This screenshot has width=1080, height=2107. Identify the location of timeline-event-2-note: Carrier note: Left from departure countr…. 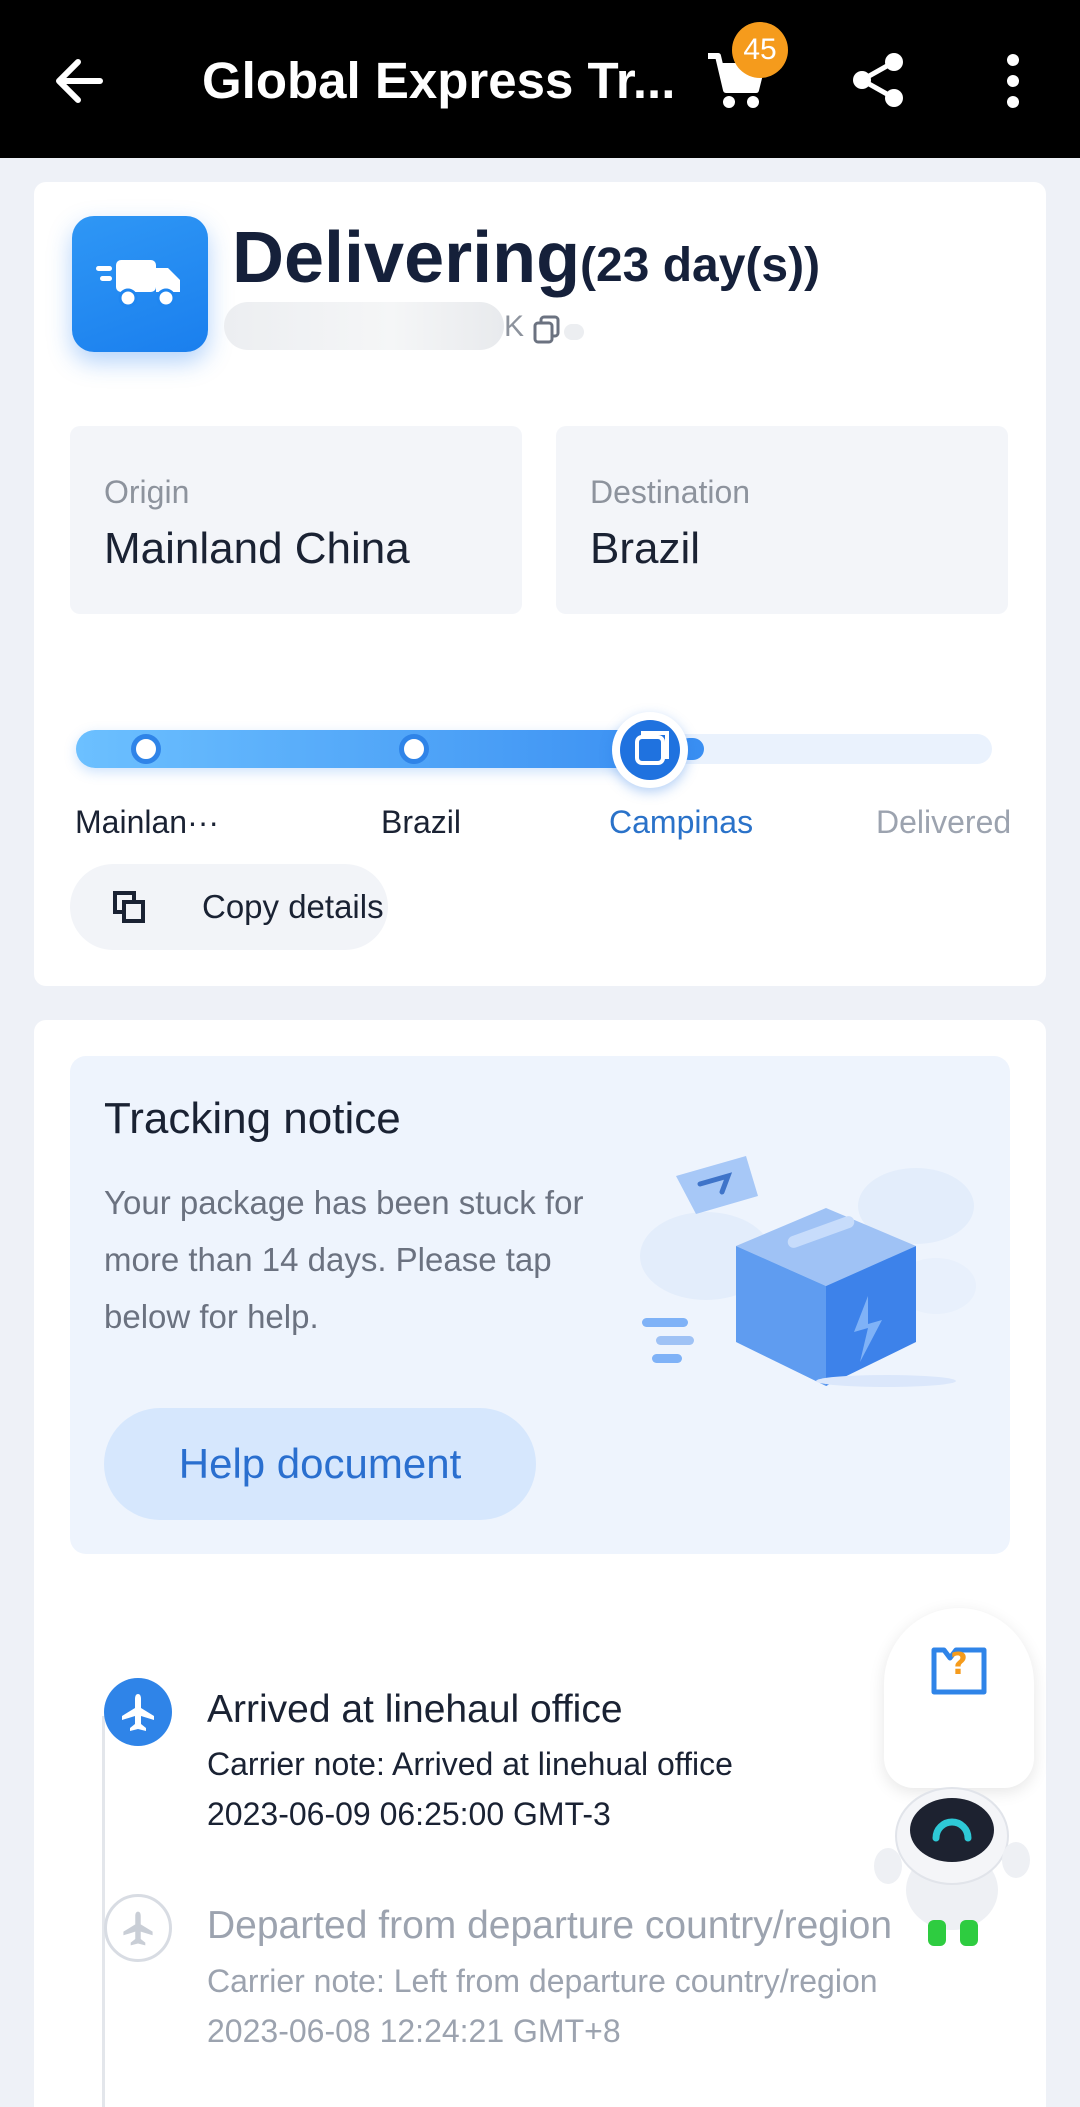
(542, 1981).